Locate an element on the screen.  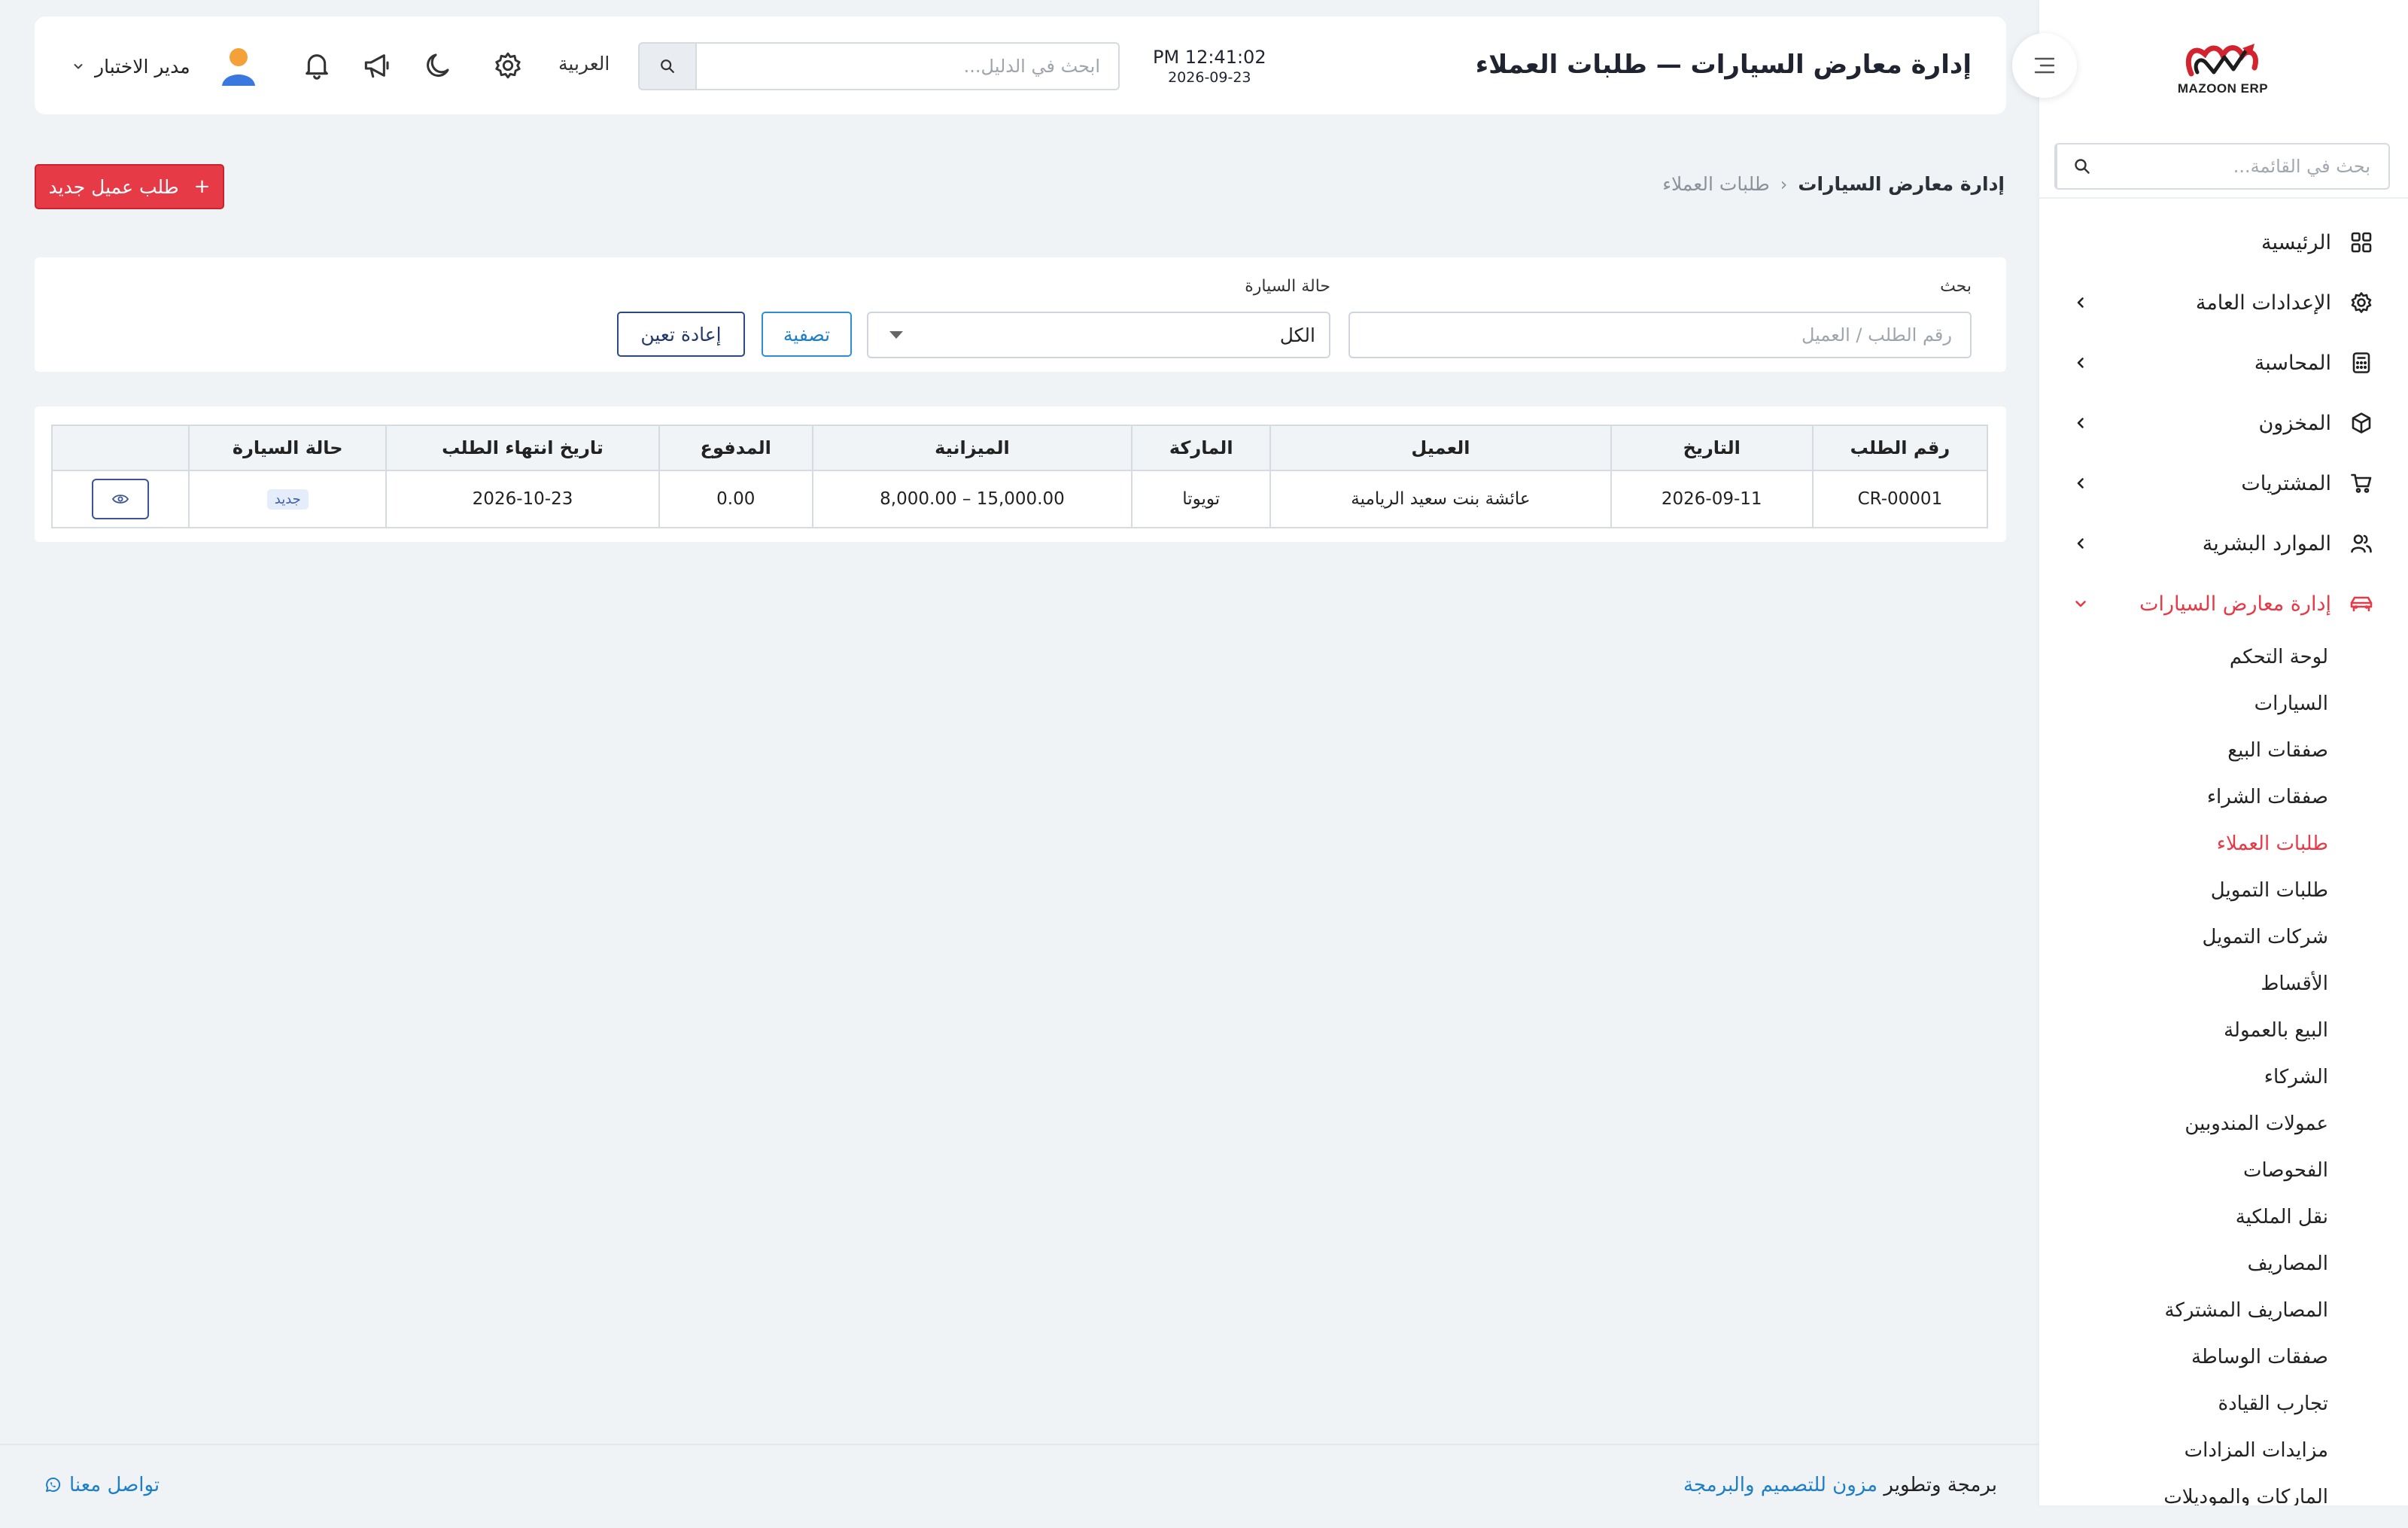
column-header-brand: الماركة is located at coordinates (1201, 448).